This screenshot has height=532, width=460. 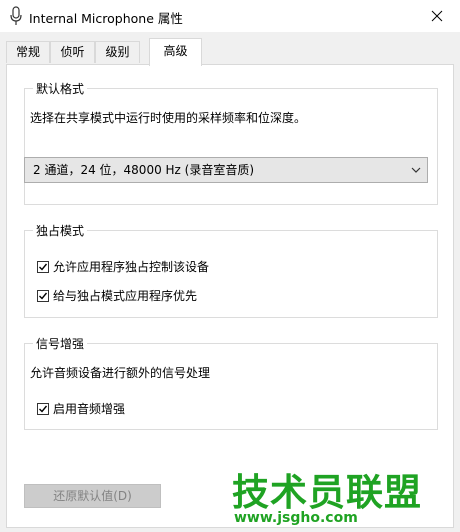 I want to click on tab-levels: 级别, so click(x=117, y=52).